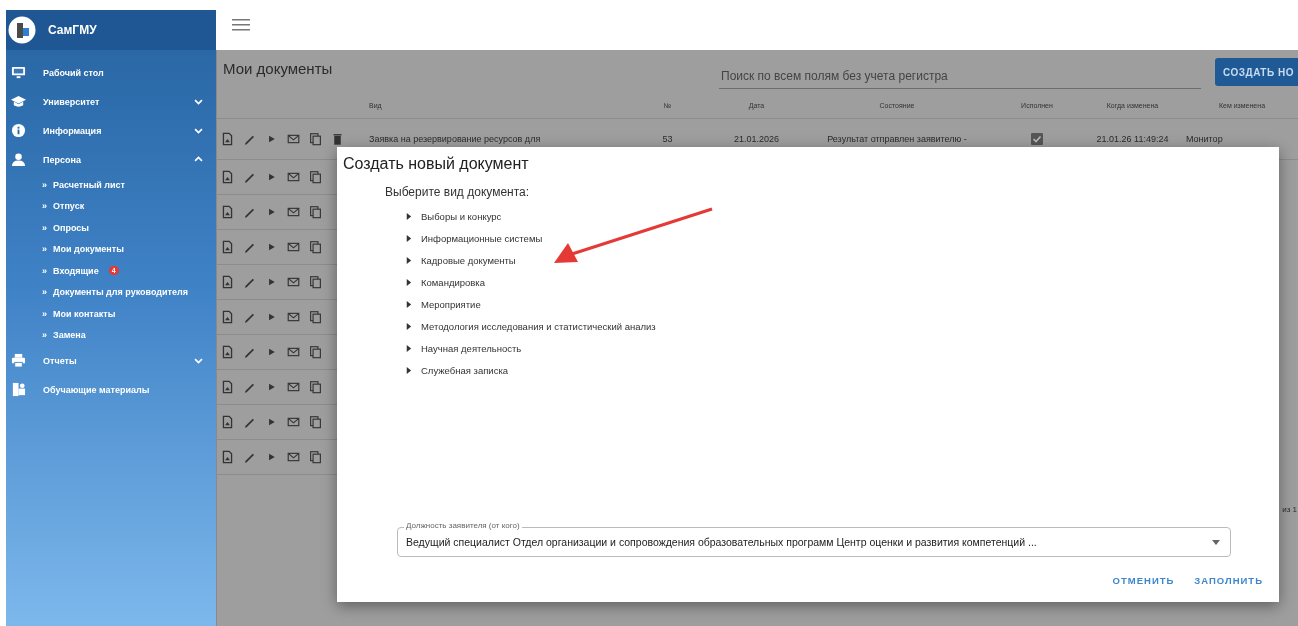  Describe the element at coordinates (1143, 580) in the screenshot. I see `dialog-button: ОТМЕНИТЬ` at that location.